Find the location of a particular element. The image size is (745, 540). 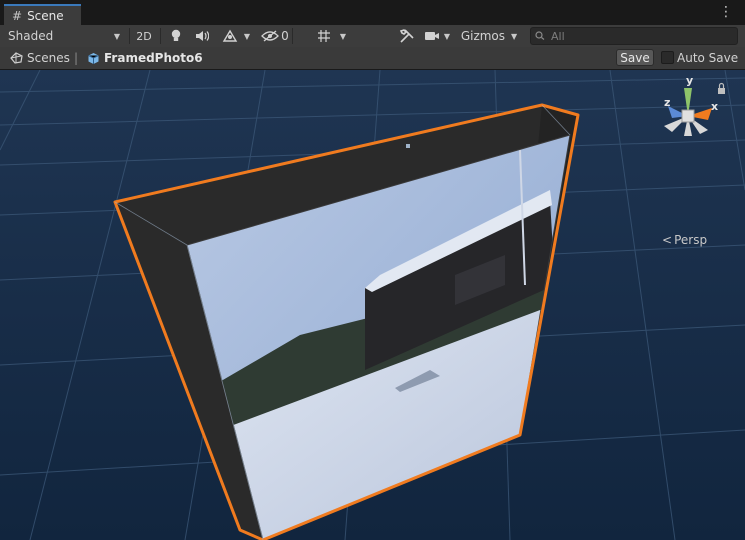

lighting-toggle is located at coordinates (176, 36).